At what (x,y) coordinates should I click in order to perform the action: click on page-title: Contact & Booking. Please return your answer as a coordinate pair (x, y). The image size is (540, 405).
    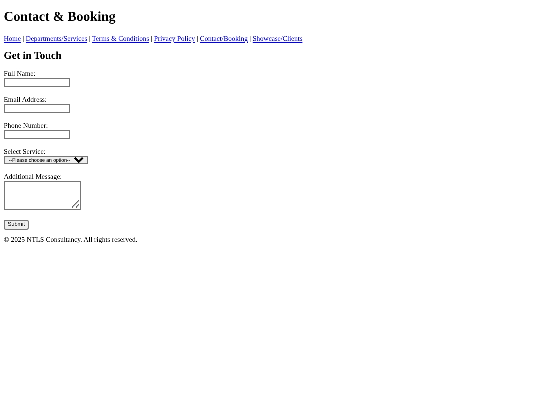
    Looking at the image, I should click on (60, 17).